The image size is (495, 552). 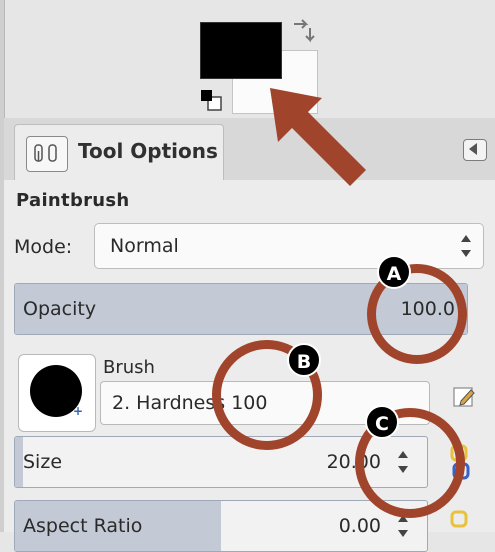 What do you see at coordinates (47, 154) in the screenshot?
I see `tool-options-icon` at bounding box center [47, 154].